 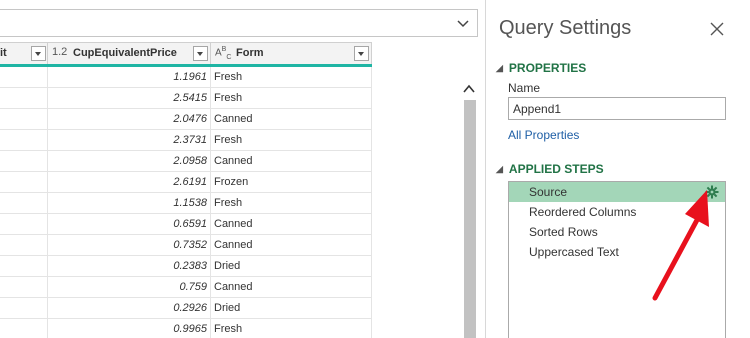 I want to click on table-row: 0.9965 Fresh, so click(x=186, y=328).